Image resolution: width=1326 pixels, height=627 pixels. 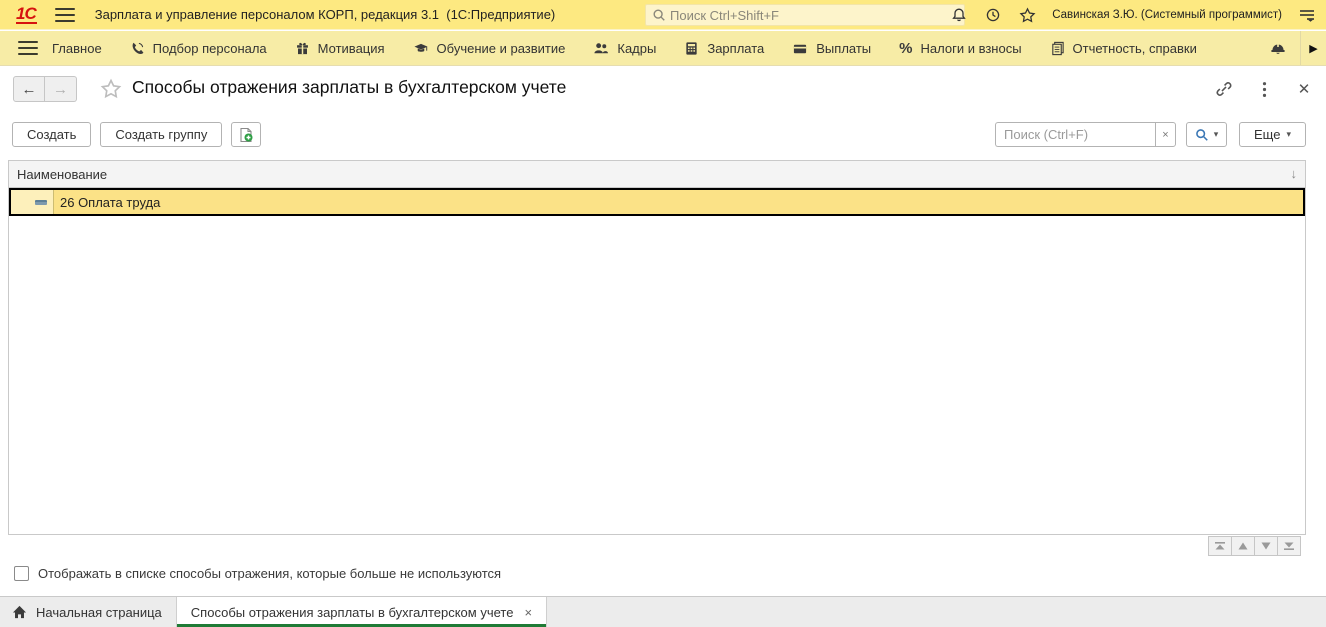 I want to click on section-nalogi-i-vznosy: % Налоги и взносы, so click(x=960, y=48).